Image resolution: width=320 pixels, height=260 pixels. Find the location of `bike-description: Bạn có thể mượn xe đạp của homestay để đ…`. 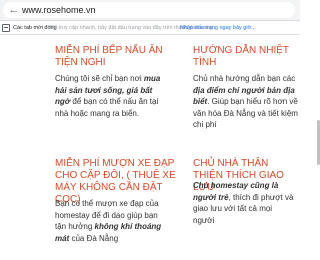

bike-description: Bạn có thể mượn xe đạp của homestay để đ… is located at coordinates (108, 221).